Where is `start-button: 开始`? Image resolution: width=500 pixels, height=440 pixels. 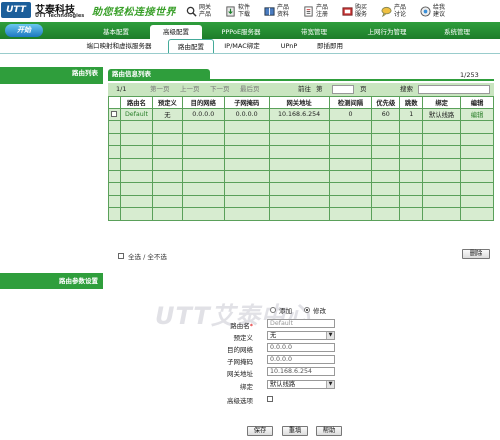 start-button: 开始 is located at coordinates (24, 30).